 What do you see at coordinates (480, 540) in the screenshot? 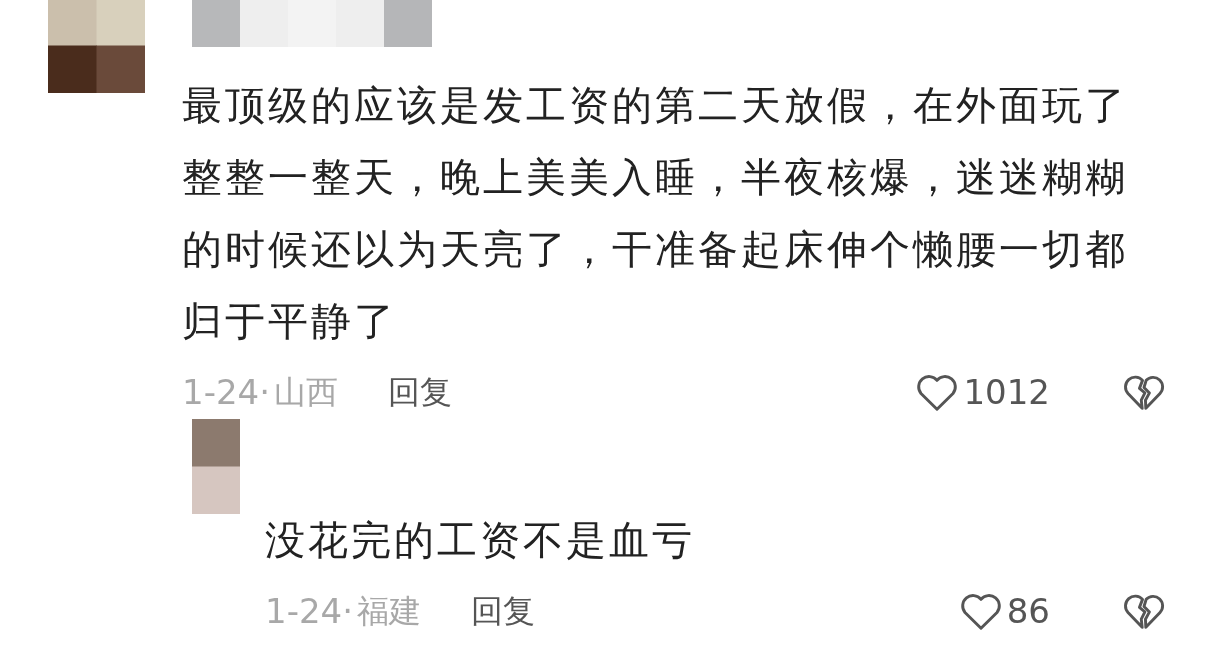
I see `reply-text: 没花完的工资不是血亏` at bounding box center [480, 540].